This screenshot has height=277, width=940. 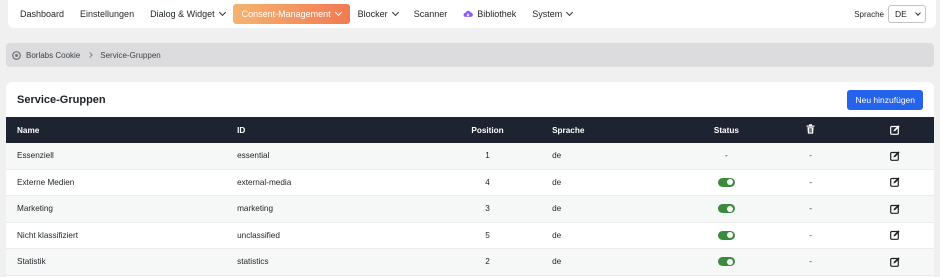 What do you see at coordinates (253, 156) in the screenshot?
I see `cell-id: essential` at bounding box center [253, 156].